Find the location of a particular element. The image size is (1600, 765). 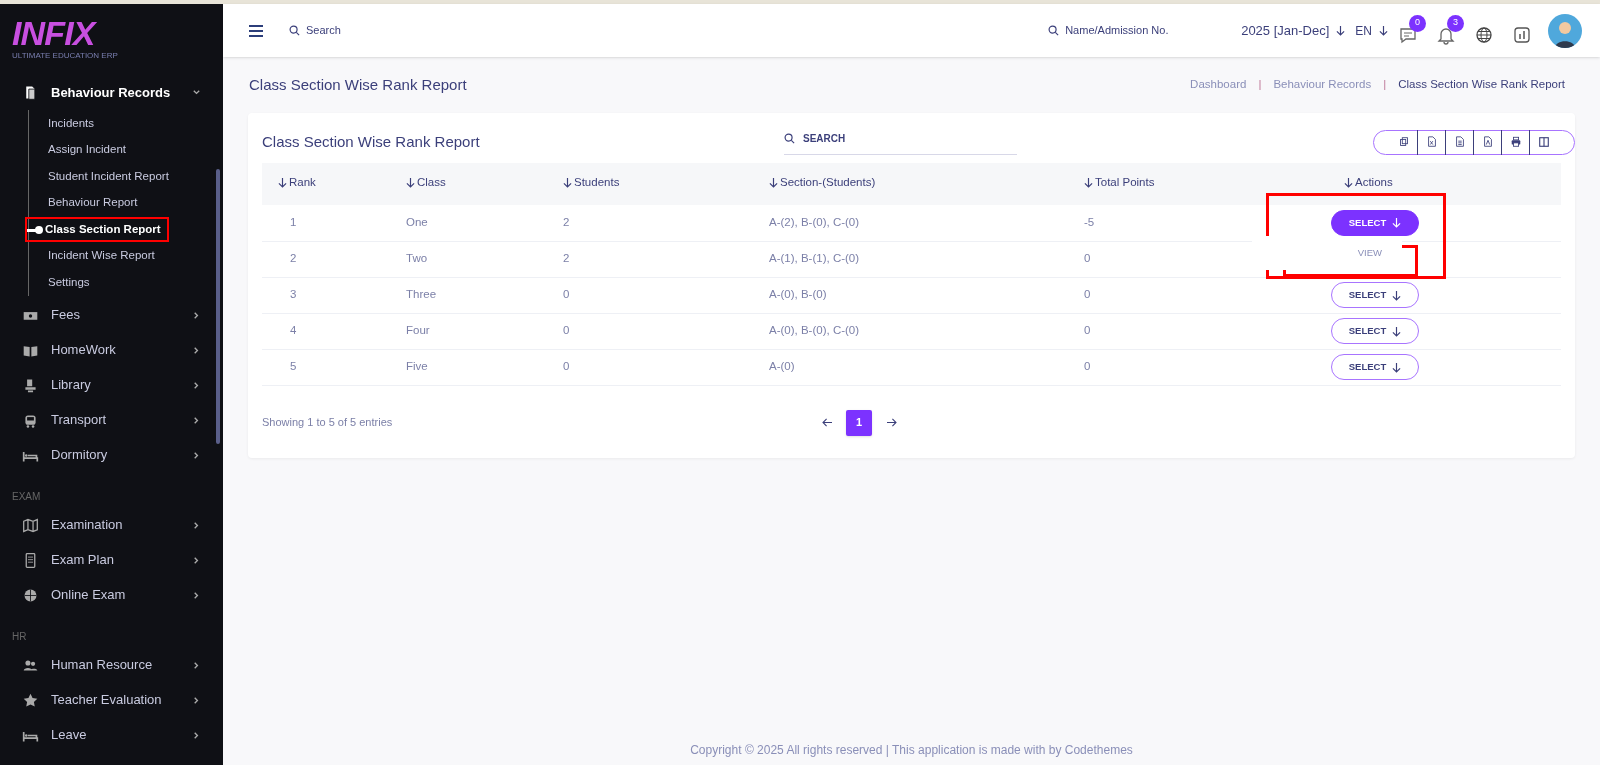

column-header: Rank is located at coordinates (297, 183).